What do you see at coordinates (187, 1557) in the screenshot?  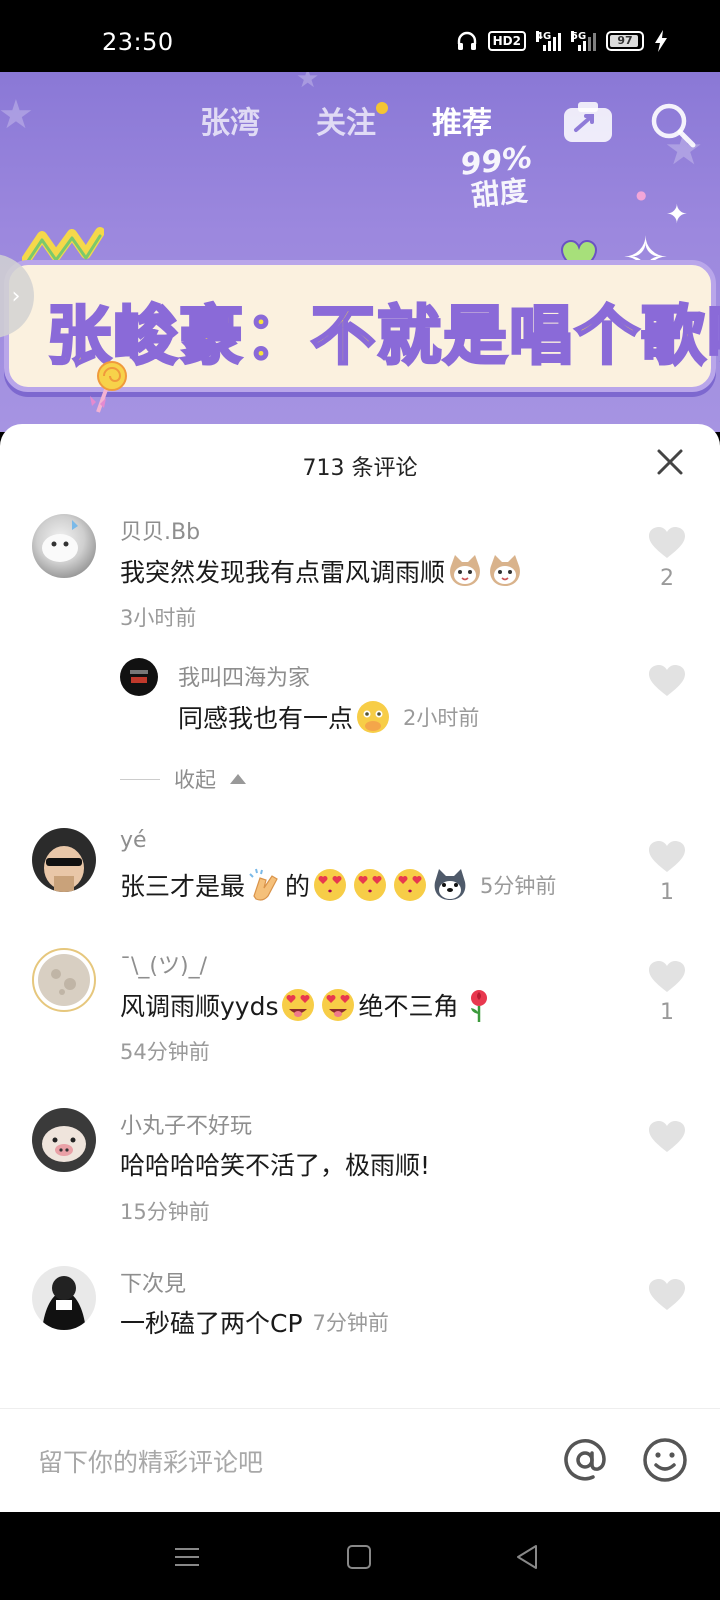 I see `menu-icon` at bounding box center [187, 1557].